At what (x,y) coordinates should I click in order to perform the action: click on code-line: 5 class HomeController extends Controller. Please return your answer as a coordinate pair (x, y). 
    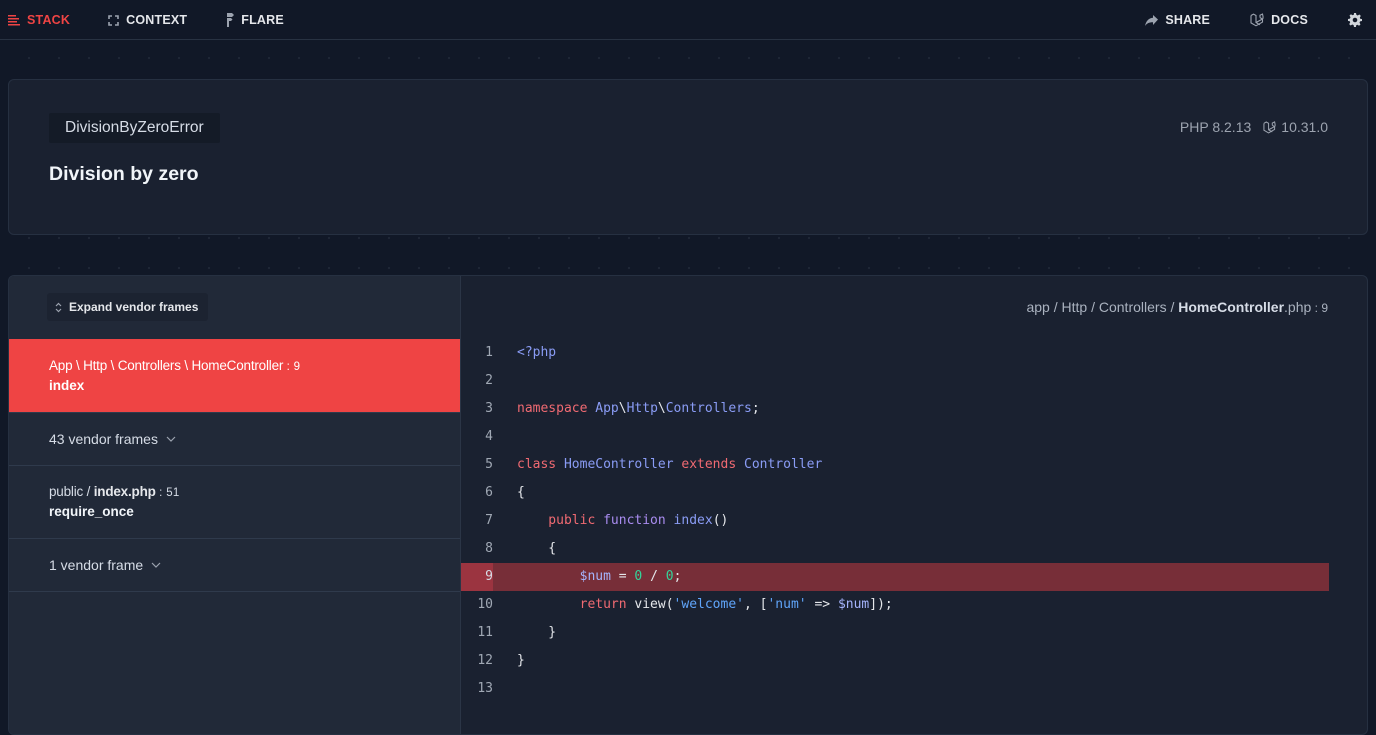
    Looking at the image, I should click on (895, 465).